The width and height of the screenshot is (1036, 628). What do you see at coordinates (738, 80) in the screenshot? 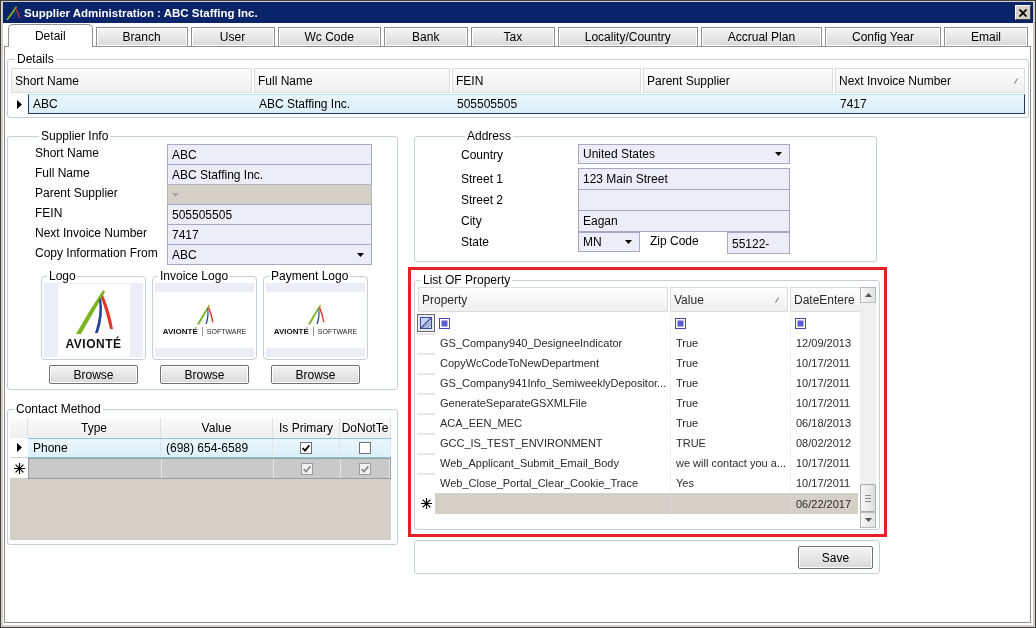
I see `column-header: Parent Supplier` at bounding box center [738, 80].